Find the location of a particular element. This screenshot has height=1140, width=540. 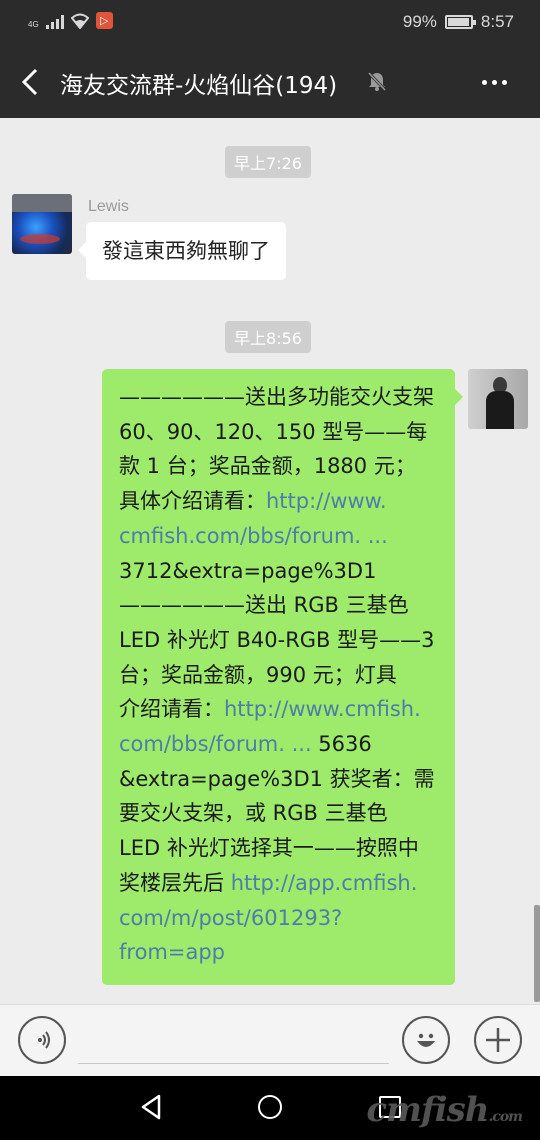

clock: 8:57 is located at coordinates (497, 21).